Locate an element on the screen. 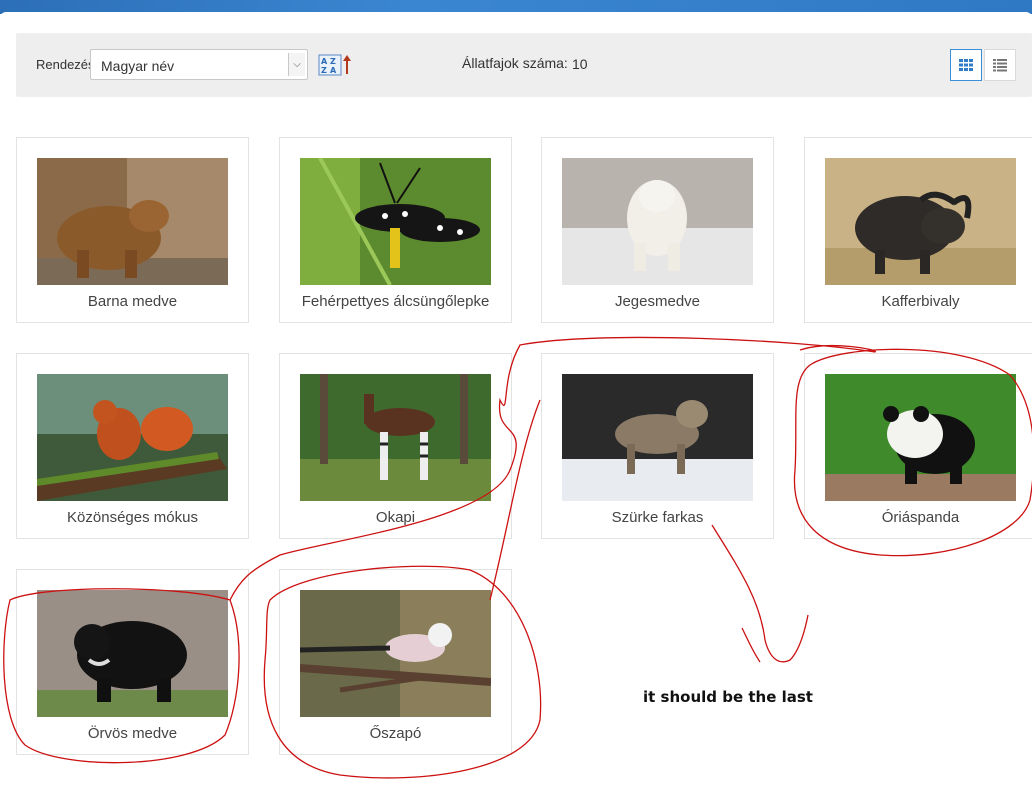 The width and height of the screenshot is (1032, 796). animal-photo-panda is located at coordinates (920, 437).